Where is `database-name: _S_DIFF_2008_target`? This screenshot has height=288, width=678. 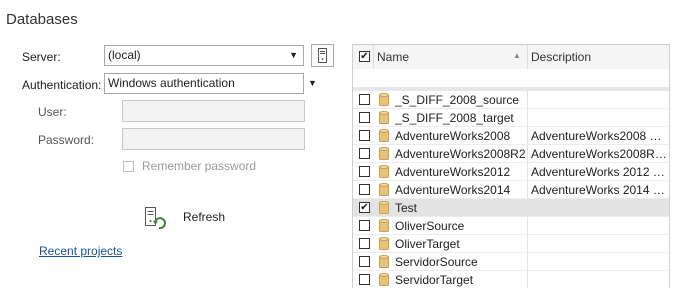
database-name: _S_DIFF_2008_target is located at coordinates (454, 118).